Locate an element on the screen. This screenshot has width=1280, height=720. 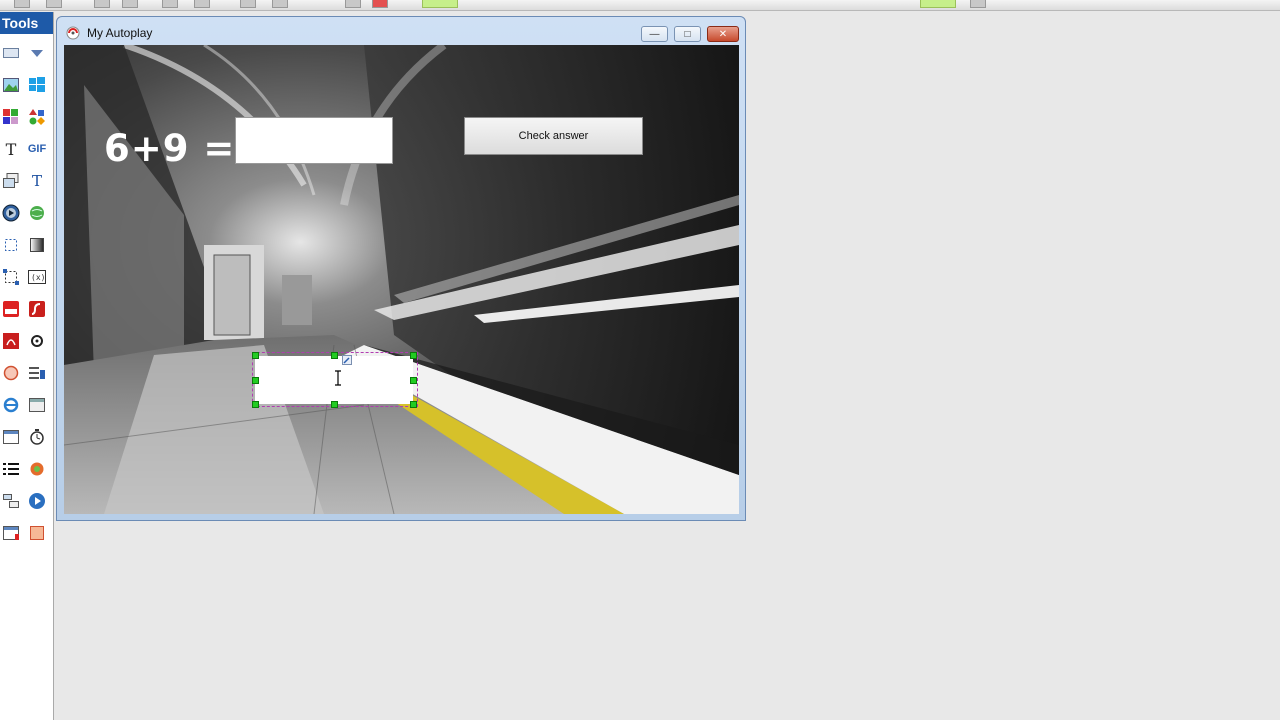
autoplay-app-icon is located at coordinates (73, 33).